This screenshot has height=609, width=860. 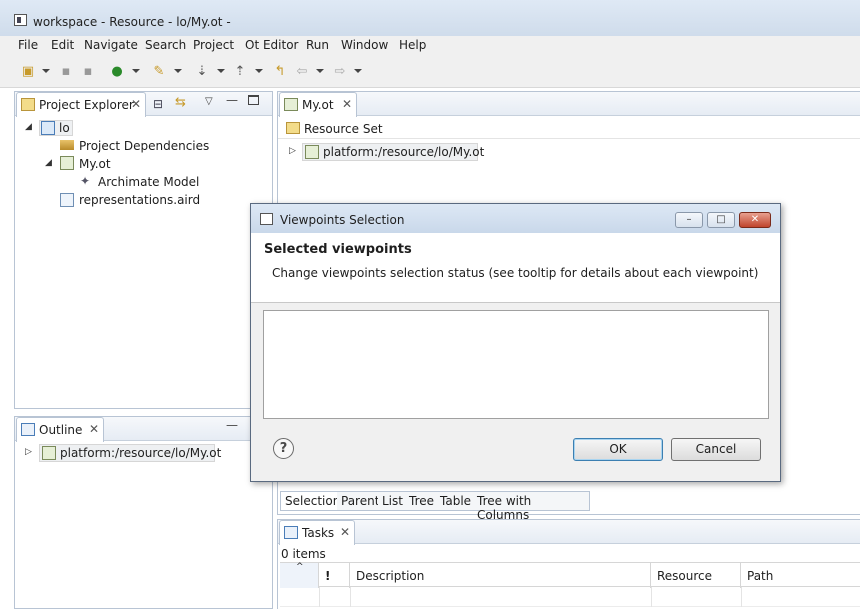 What do you see at coordinates (302, 72) in the screenshot?
I see `back-icon: ⇦` at bounding box center [302, 72].